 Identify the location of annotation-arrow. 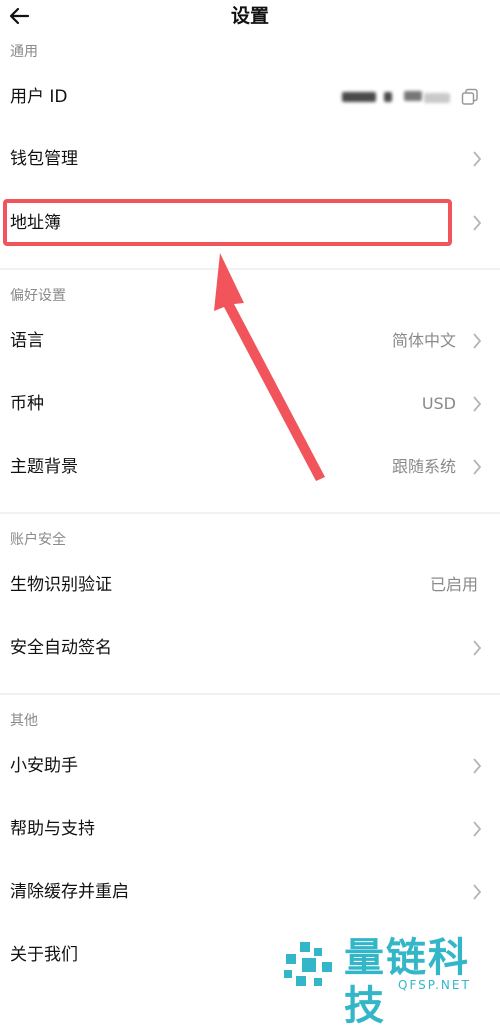
(269, 367).